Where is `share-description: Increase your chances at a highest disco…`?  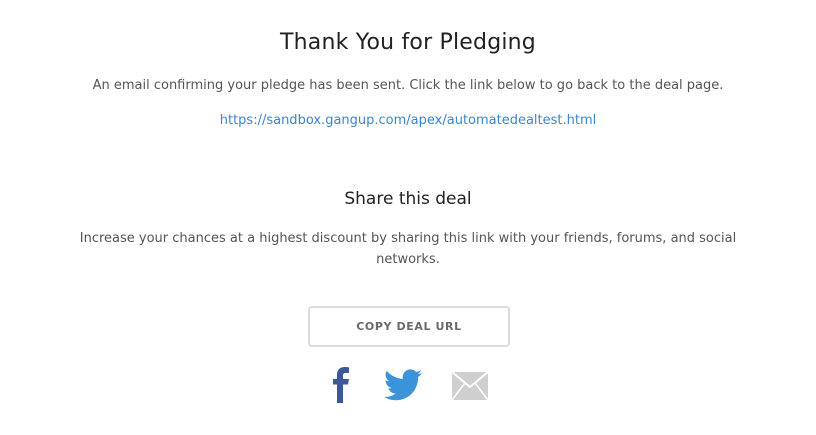 share-description: Increase your chances at a highest disco… is located at coordinates (408, 249).